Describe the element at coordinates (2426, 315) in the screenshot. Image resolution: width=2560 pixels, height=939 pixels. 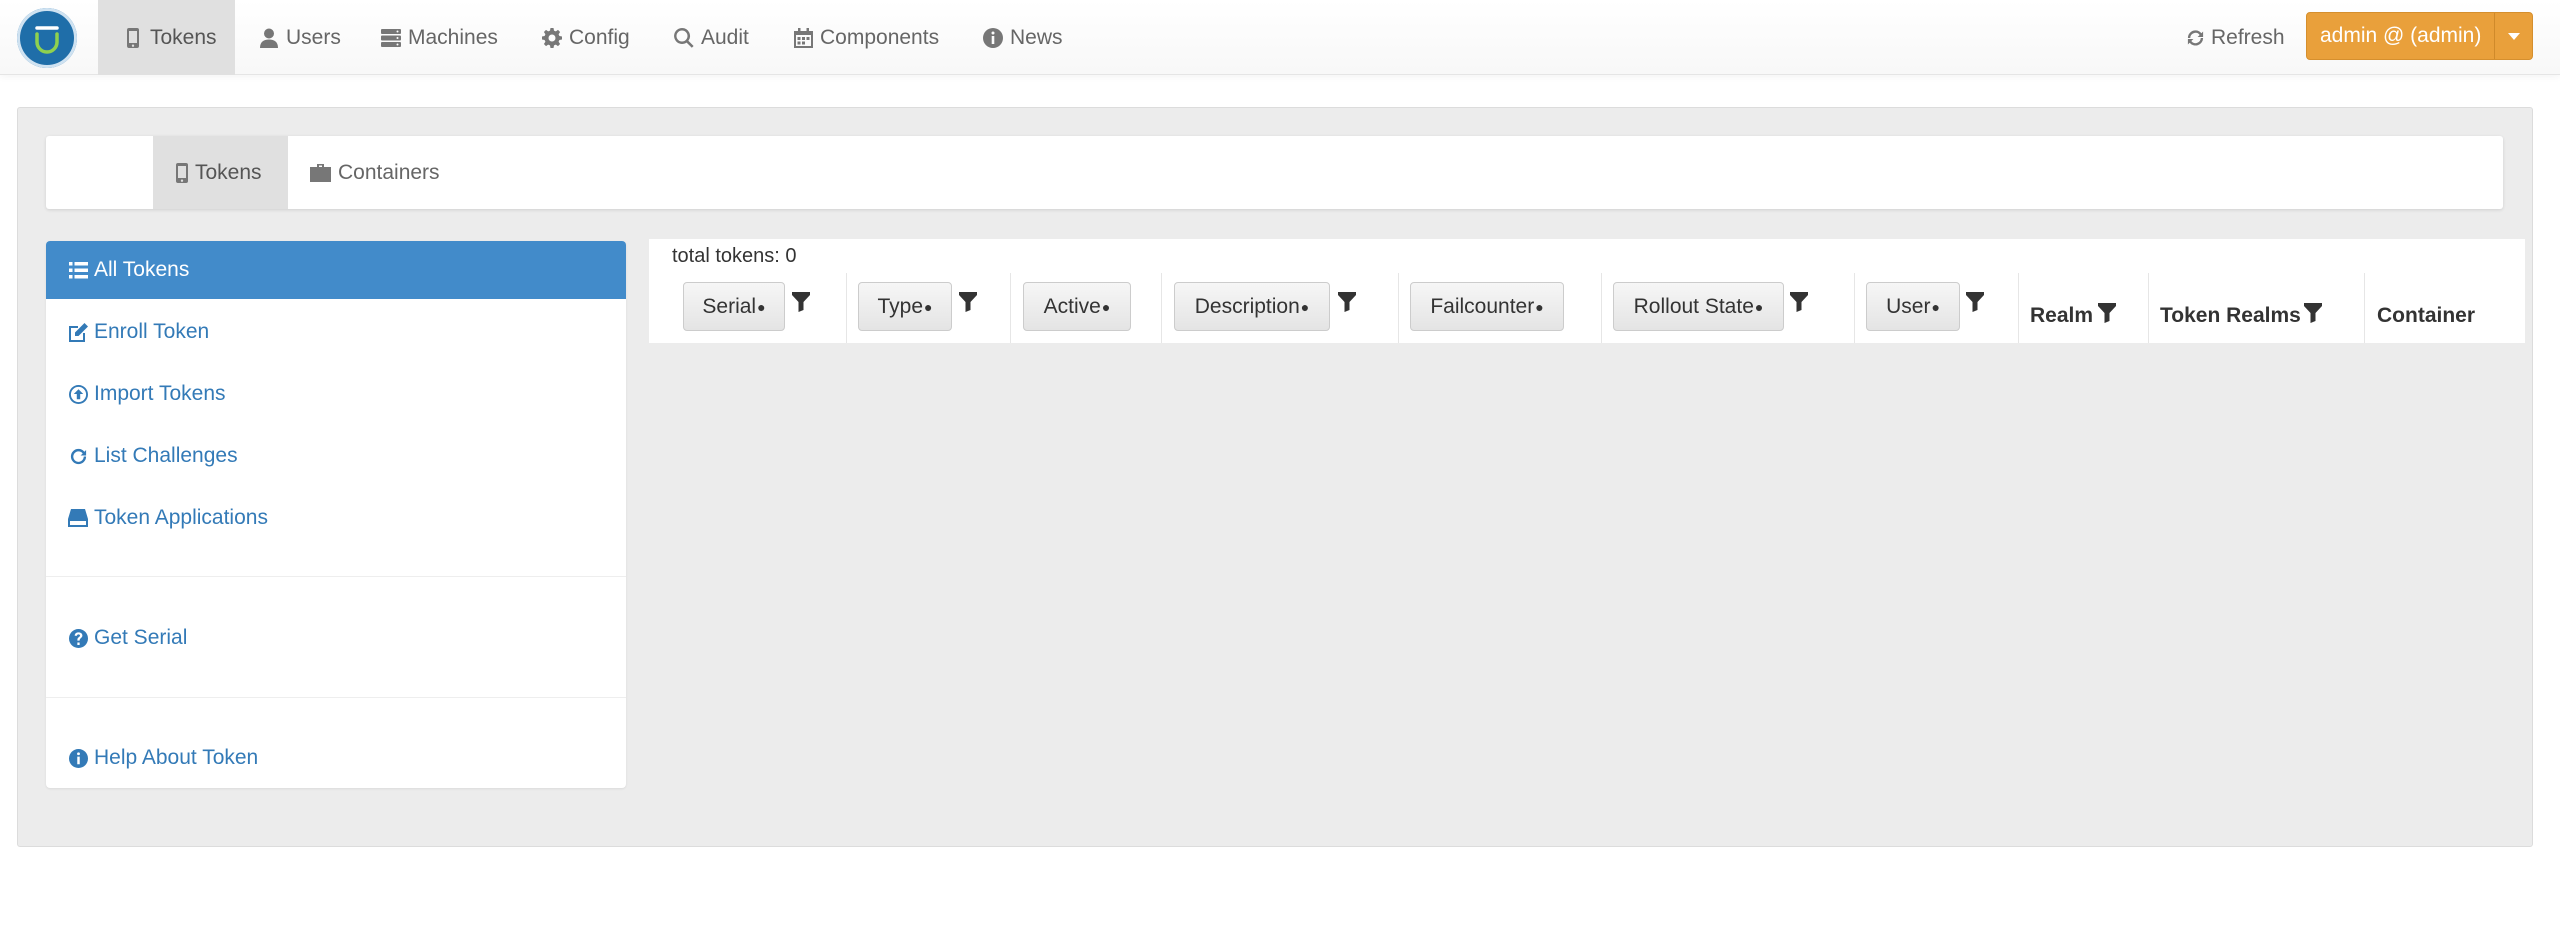
I see `column-header-container: Container` at that location.